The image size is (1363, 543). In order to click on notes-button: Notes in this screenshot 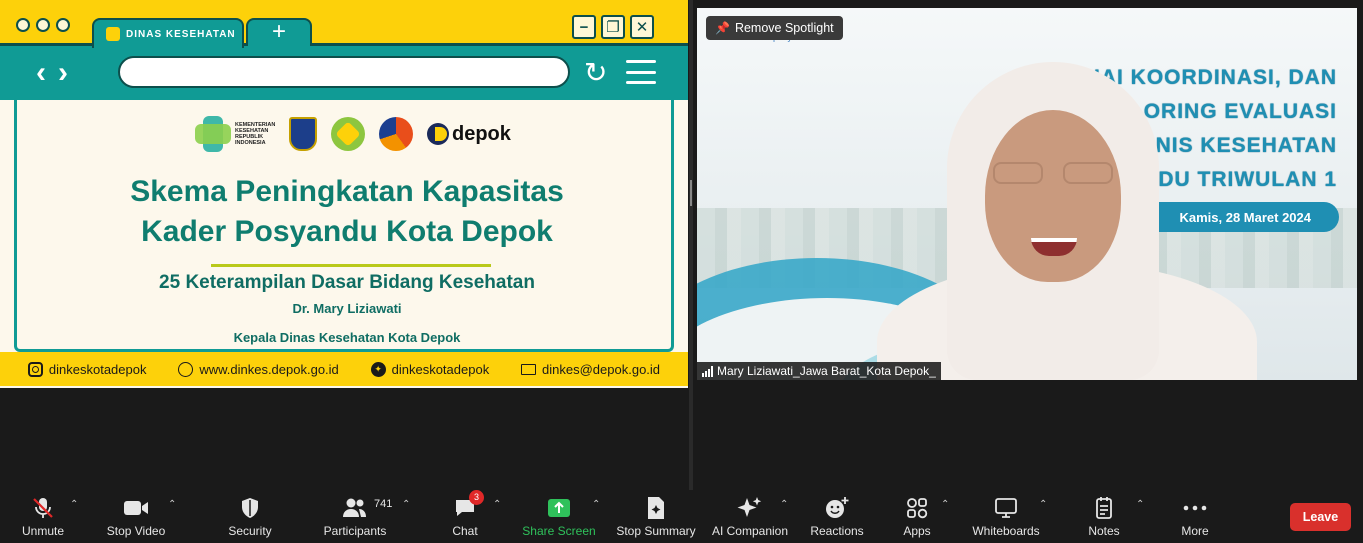, I will do `click(1104, 516)`.